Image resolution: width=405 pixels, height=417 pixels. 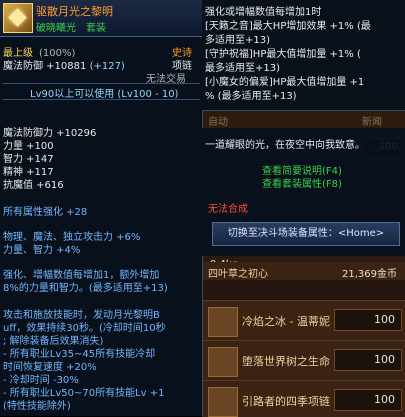 What do you see at coordinates (303, 120) in the screenshot?
I see `bg-tab-strip: 自动 新闻` at bounding box center [303, 120].